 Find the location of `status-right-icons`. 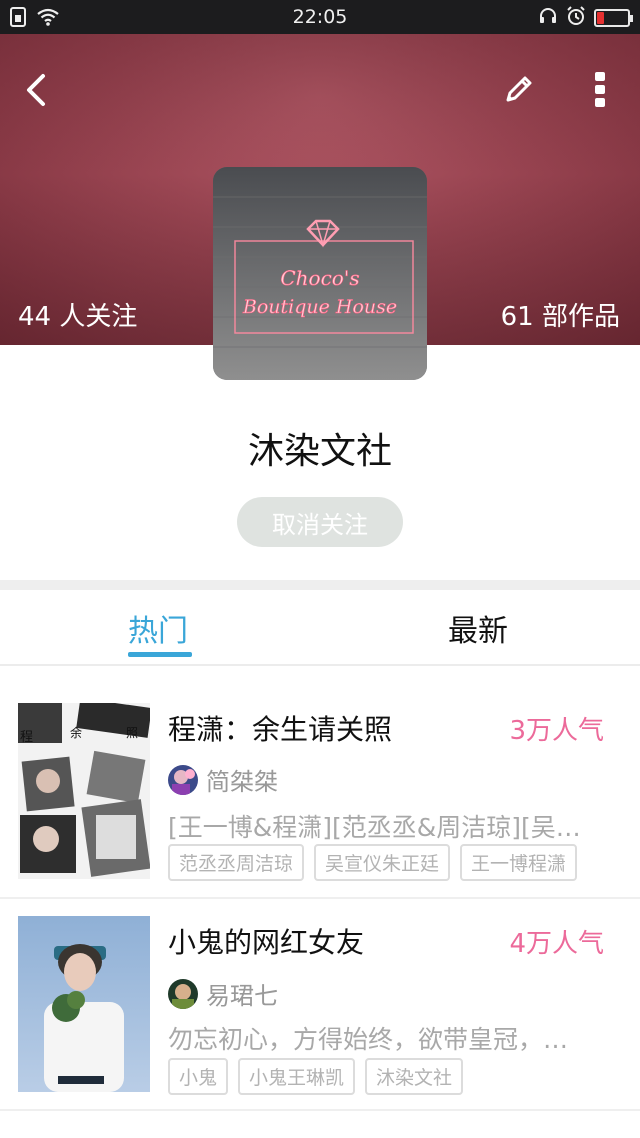

status-right-icons is located at coordinates (585, 18).